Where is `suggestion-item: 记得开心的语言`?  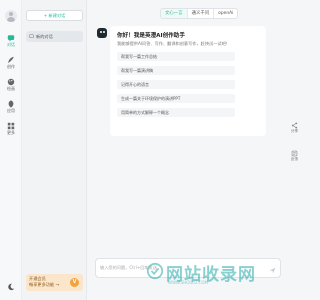
suggestion-item: 记得开心的语言 is located at coordinates (176, 84).